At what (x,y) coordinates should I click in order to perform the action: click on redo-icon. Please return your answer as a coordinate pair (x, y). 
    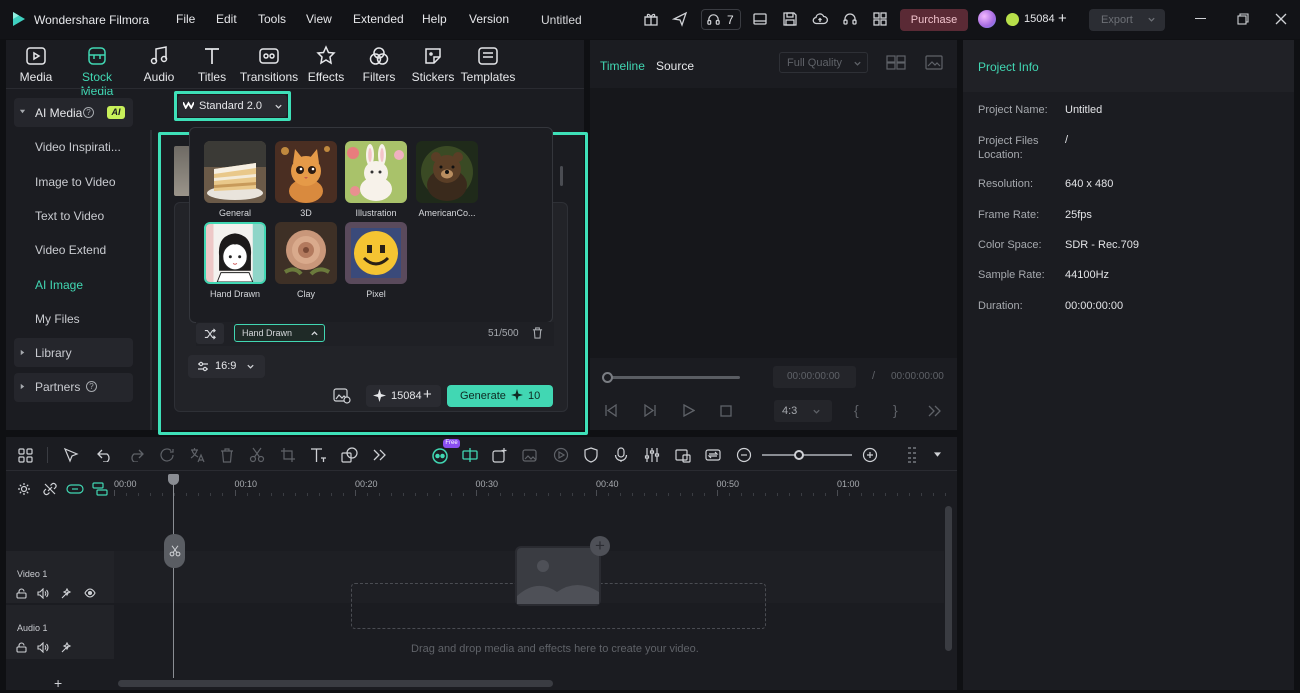
    Looking at the image, I should click on (136, 455).